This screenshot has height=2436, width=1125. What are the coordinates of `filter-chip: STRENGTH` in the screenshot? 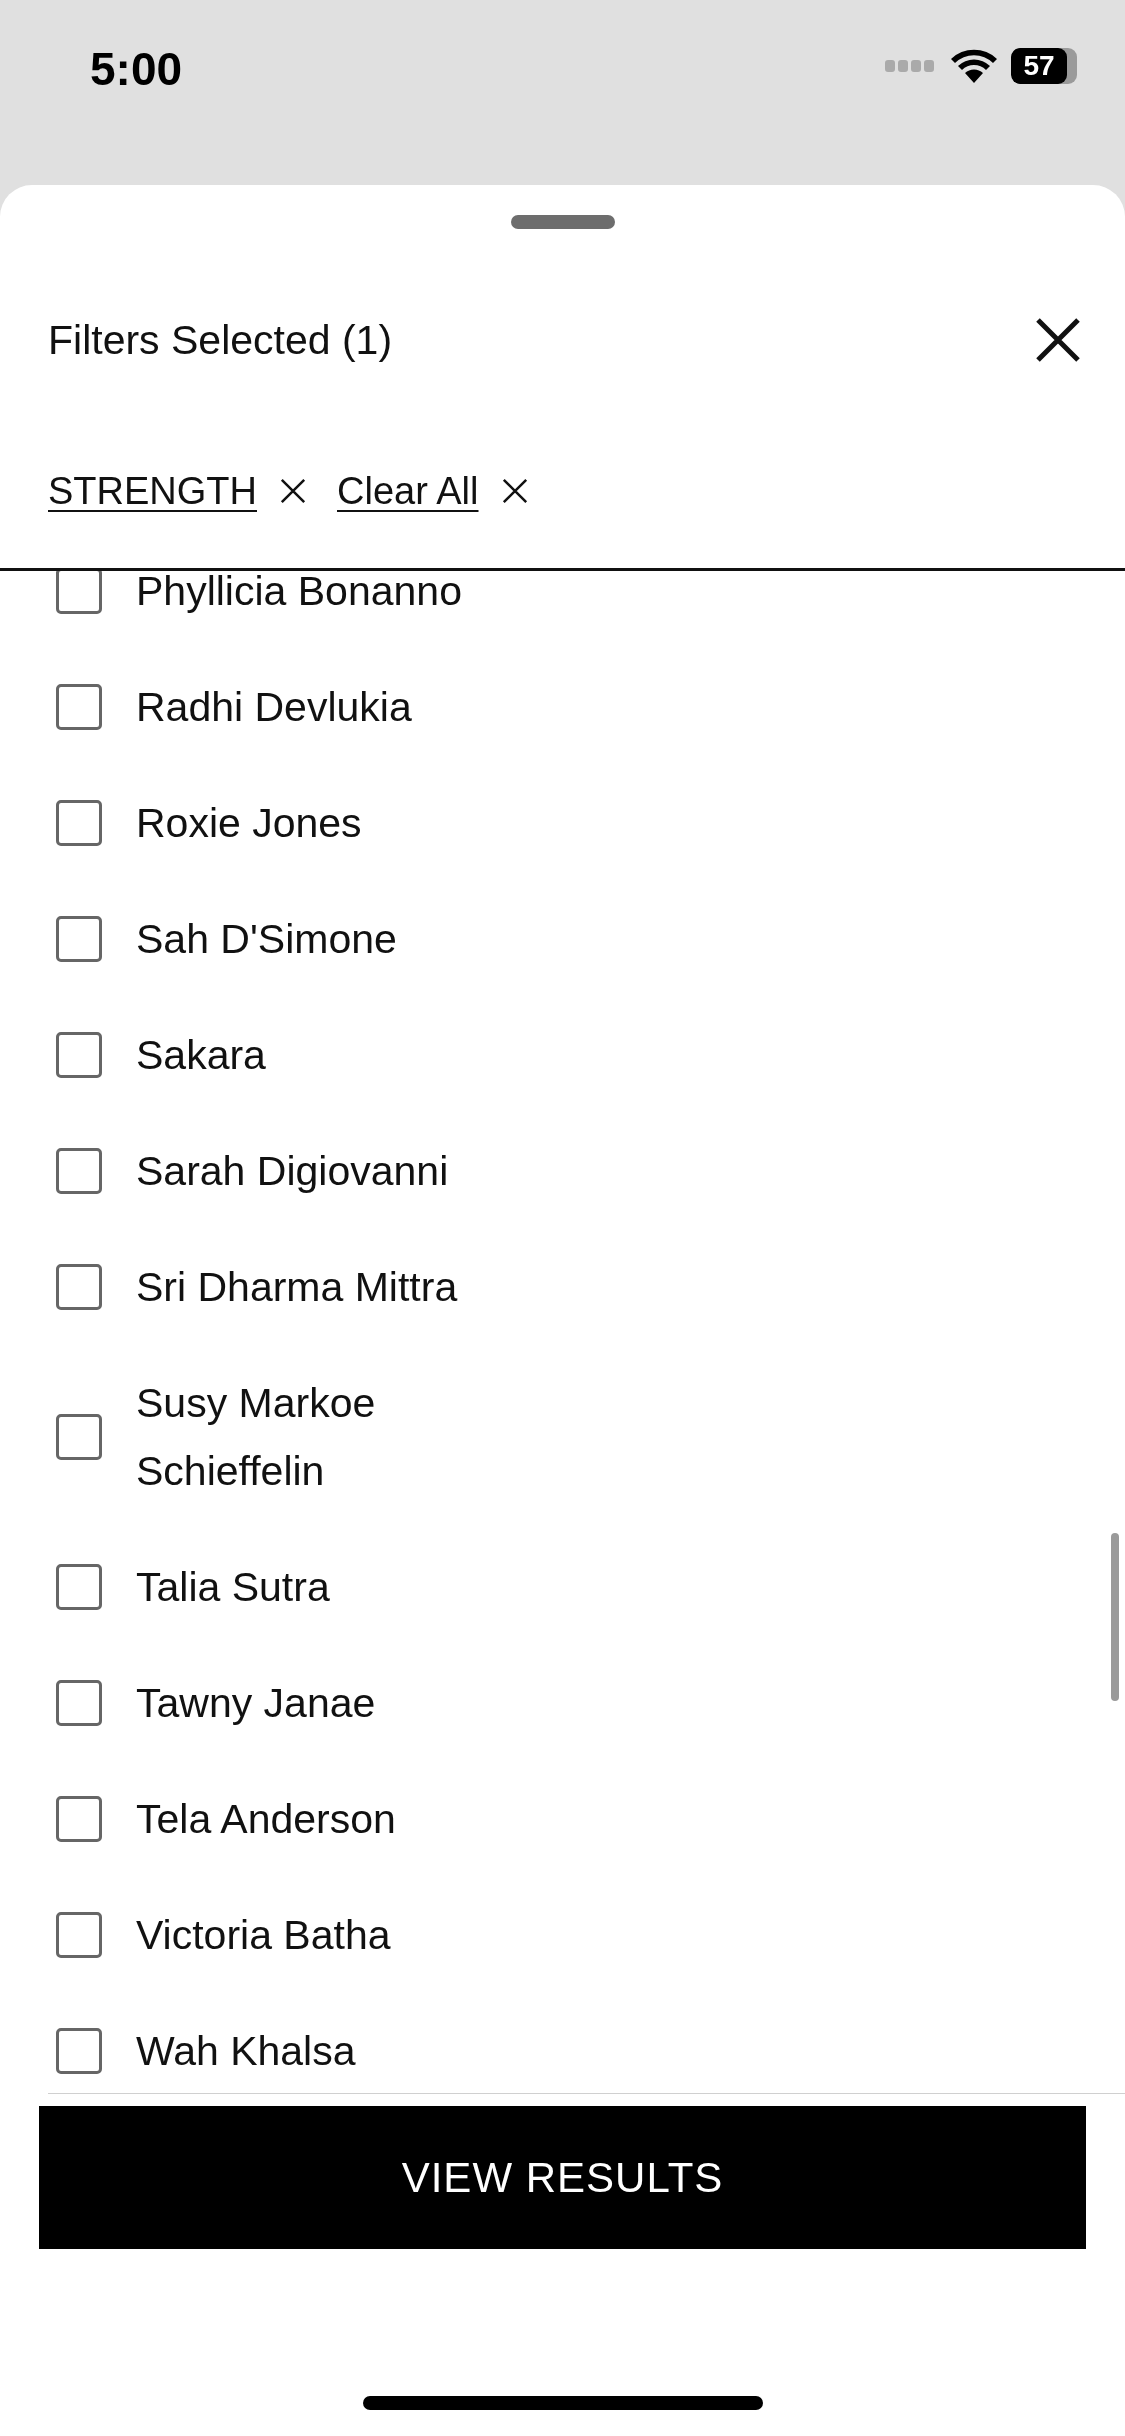 It's located at (177, 491).